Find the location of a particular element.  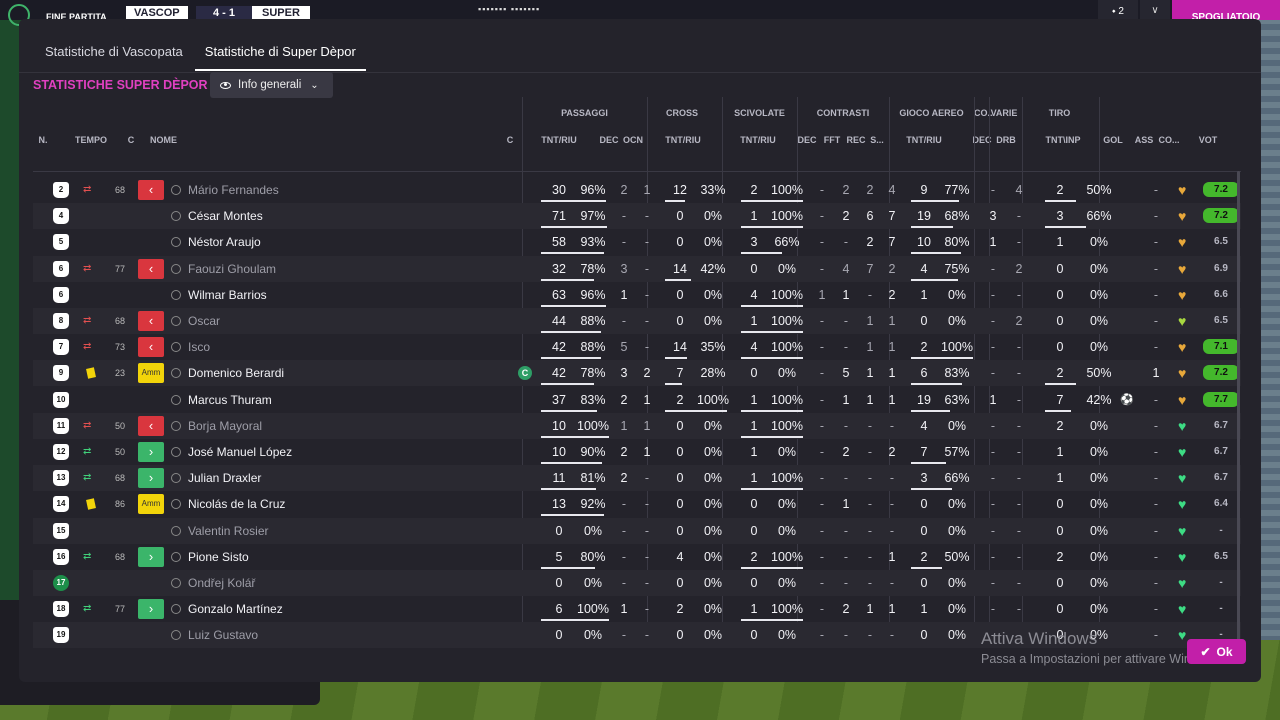

tab-home-stats: Statistiche di Vascopata is located at coordinates (114, 54).